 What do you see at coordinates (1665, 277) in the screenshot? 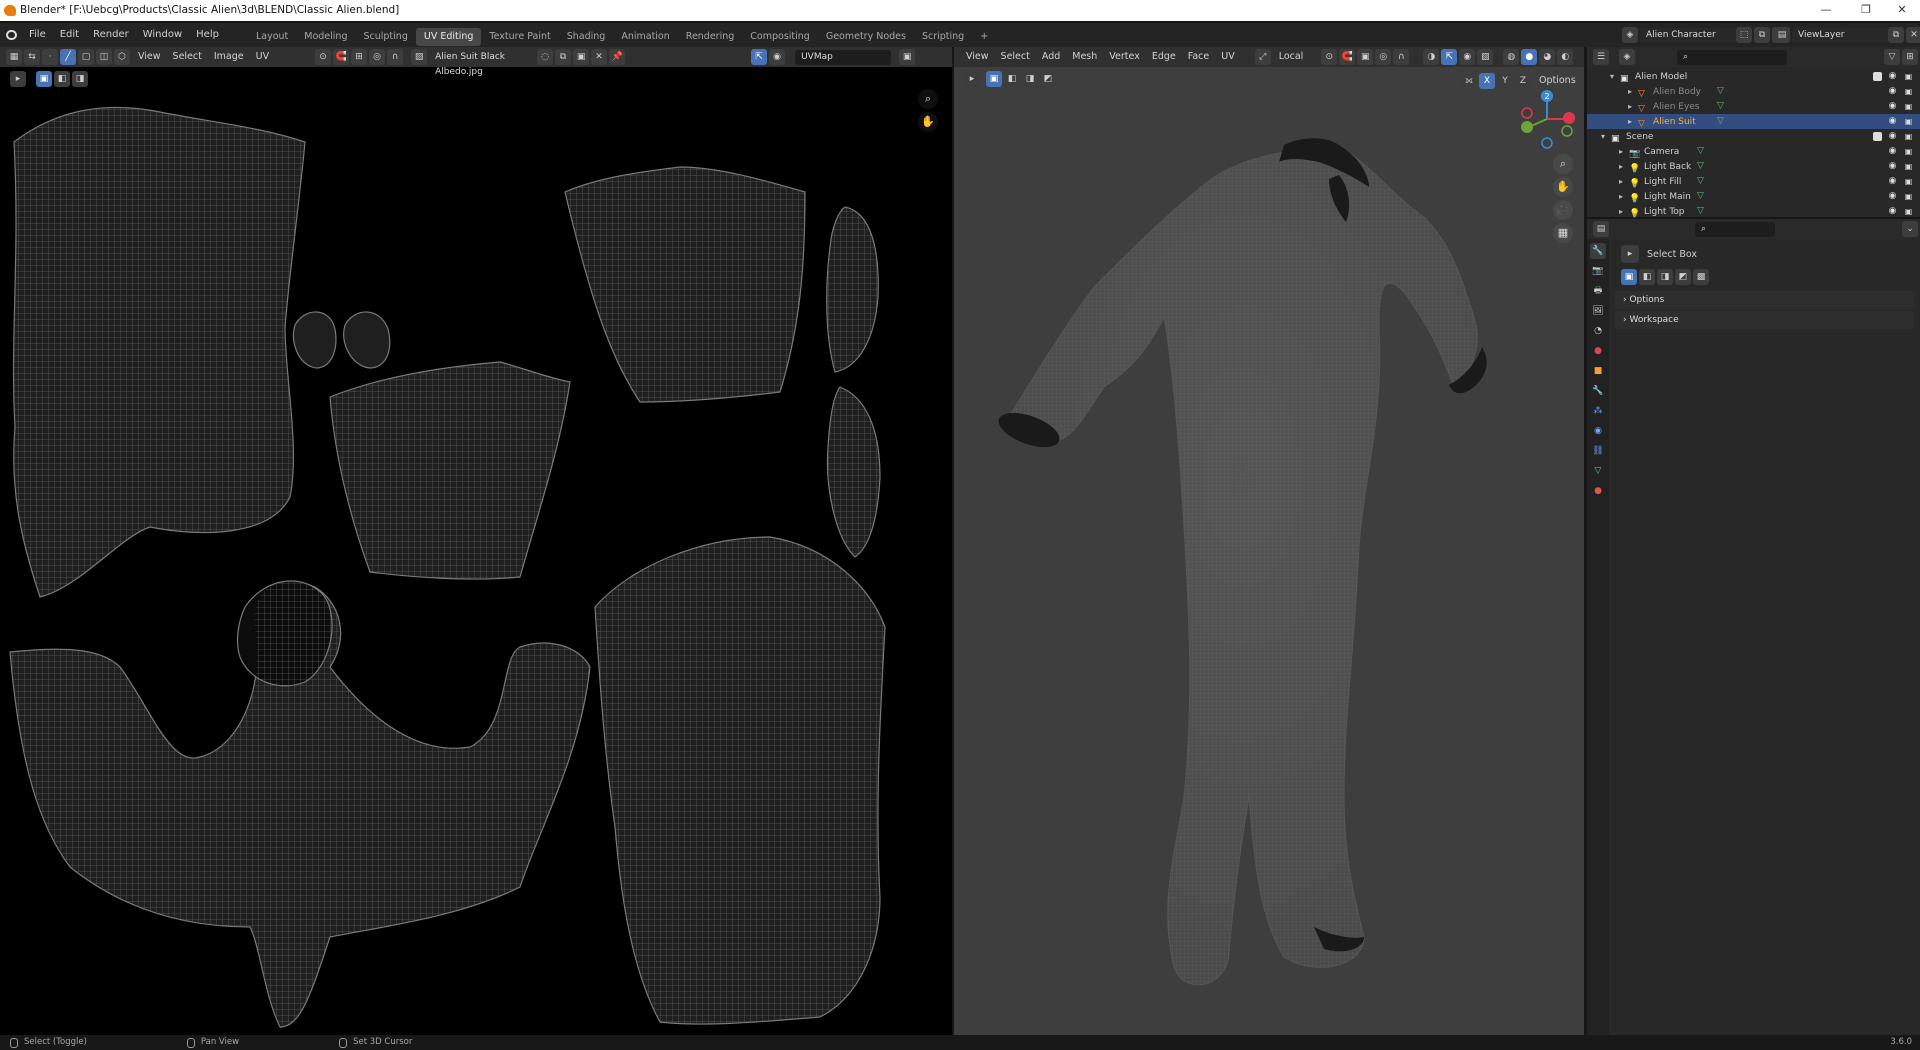
I see `tool-mode-subtract-icon: ◨` at bounding box center [1665, 277].